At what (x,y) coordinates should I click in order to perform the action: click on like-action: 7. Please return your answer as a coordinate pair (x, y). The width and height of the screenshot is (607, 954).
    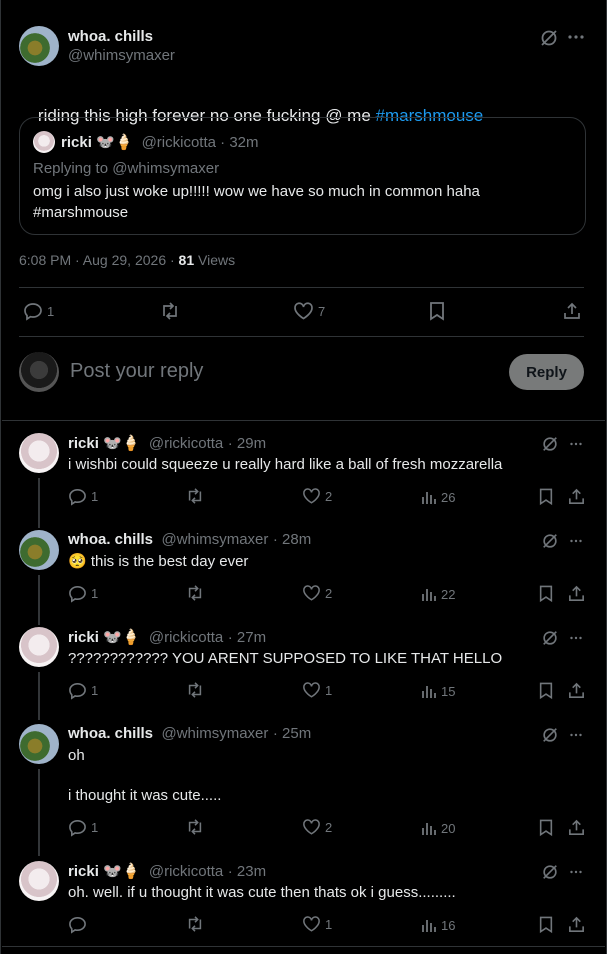
    Looking at the image, I should click on (309, 311).